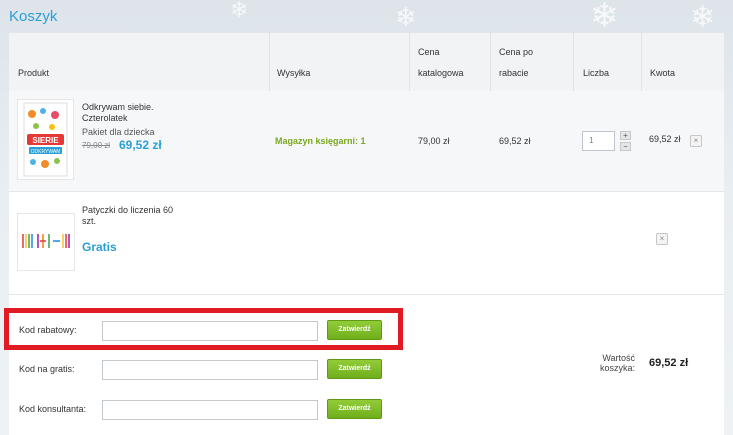  What do you see at coordinates (127, 210) in the screenshot?
I see `product-name-line1: Patyczki do liczenia 60` at bounding box center [127, 210].